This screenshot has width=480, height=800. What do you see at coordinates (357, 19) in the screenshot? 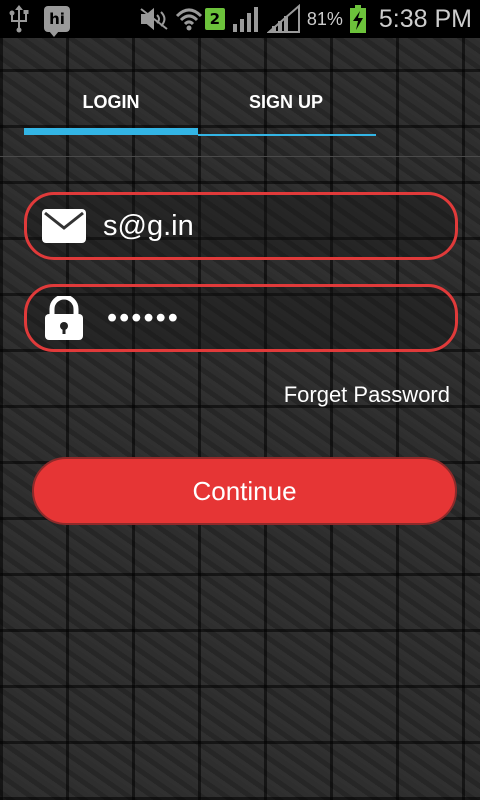
I see `battery-charging-icon` at bounding box center [357, 19].